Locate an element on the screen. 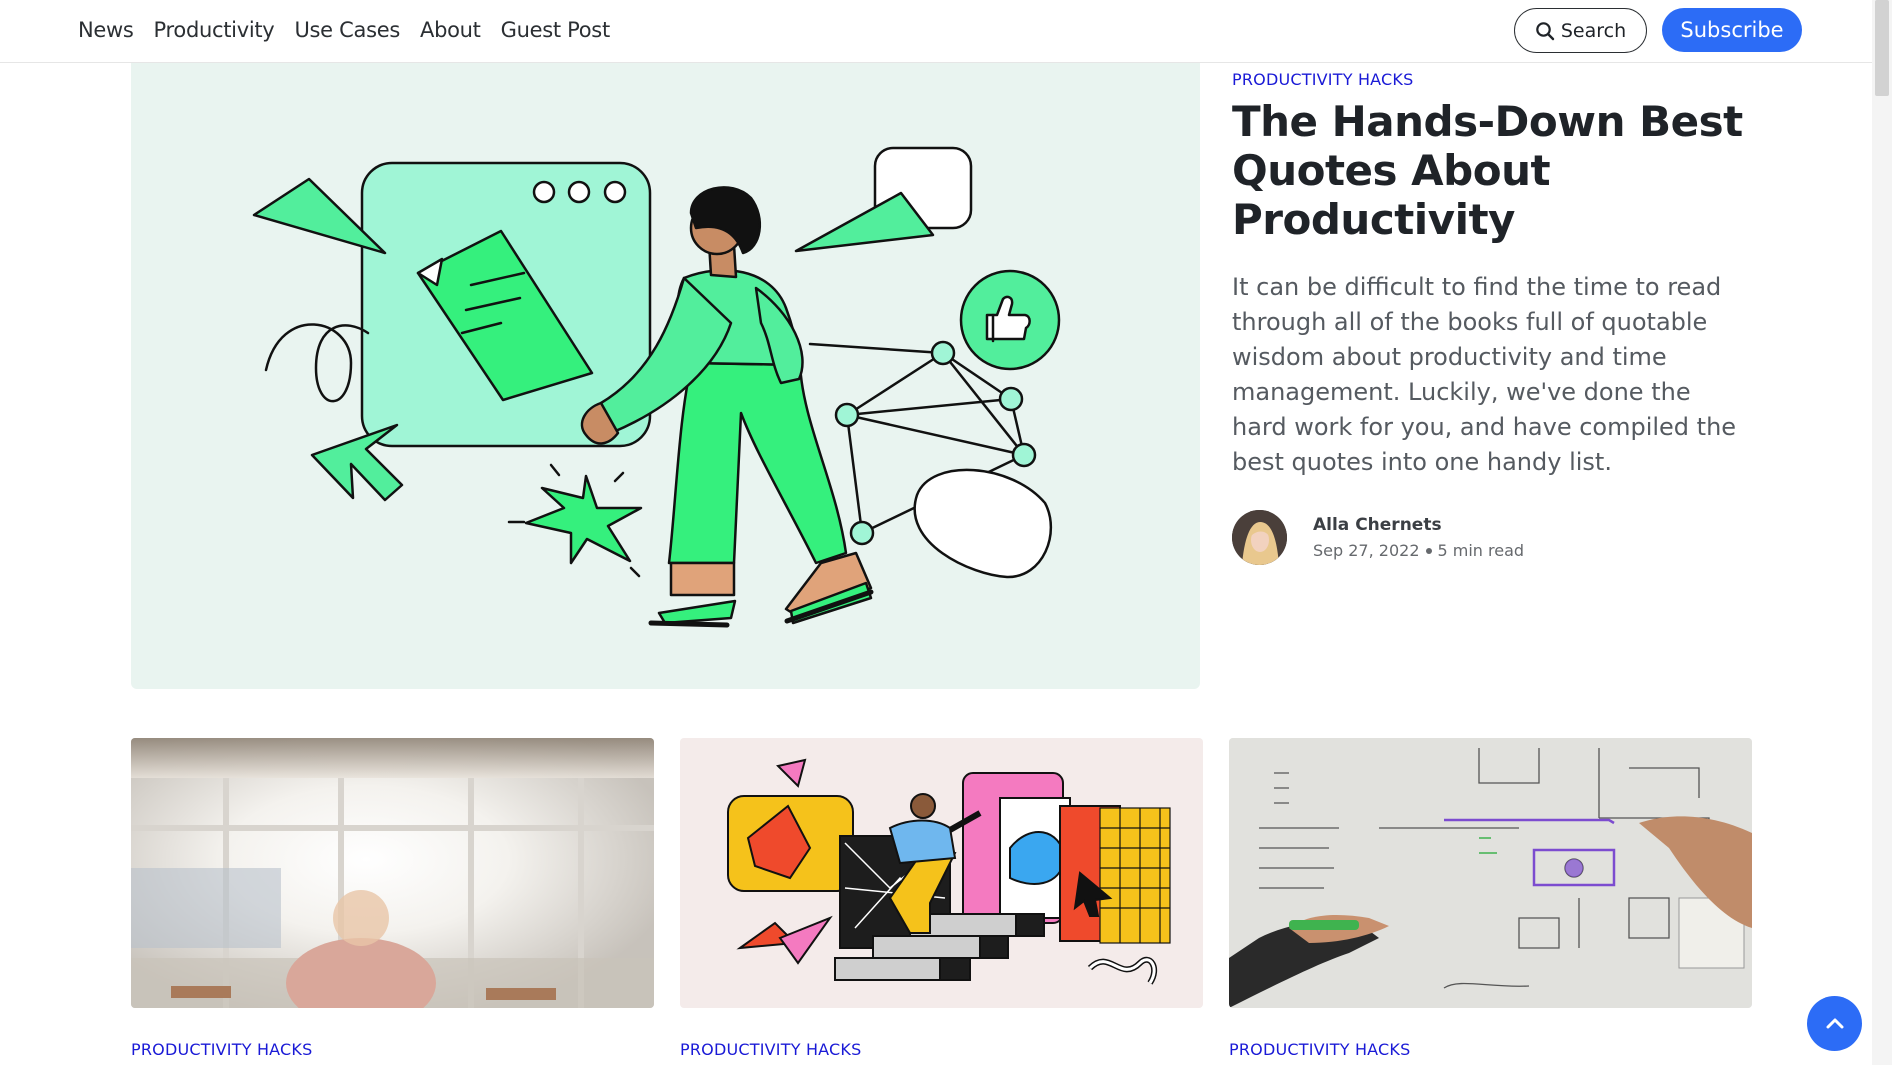  post-date: Sep 27, 2022 is located at coordinates (1366, 550).